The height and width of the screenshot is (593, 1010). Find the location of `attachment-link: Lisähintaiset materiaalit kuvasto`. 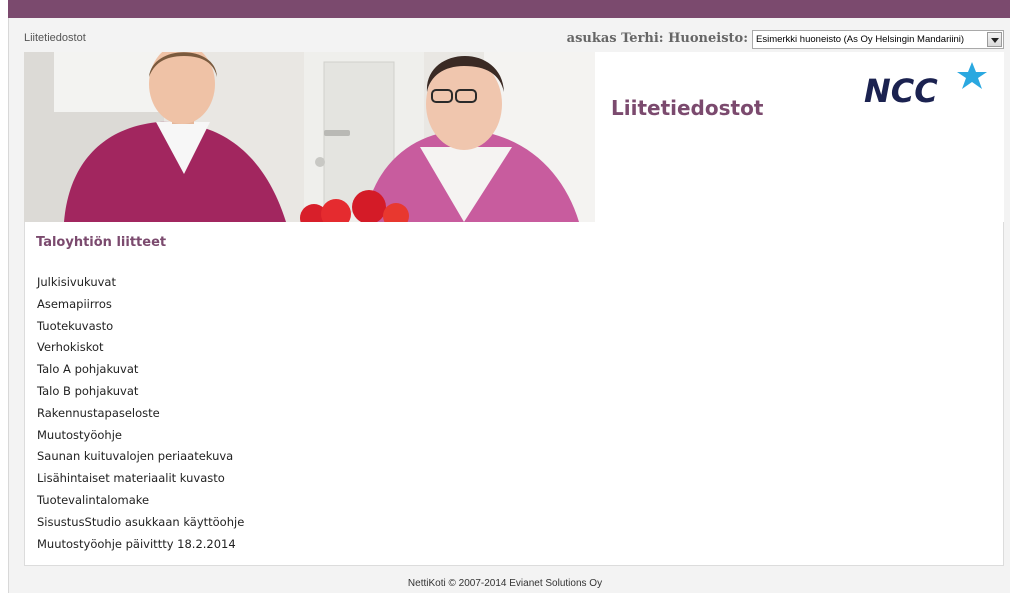

attachment-link: Lisähintaiset materiaalit kuvasto is located at coordinates (140, 479).